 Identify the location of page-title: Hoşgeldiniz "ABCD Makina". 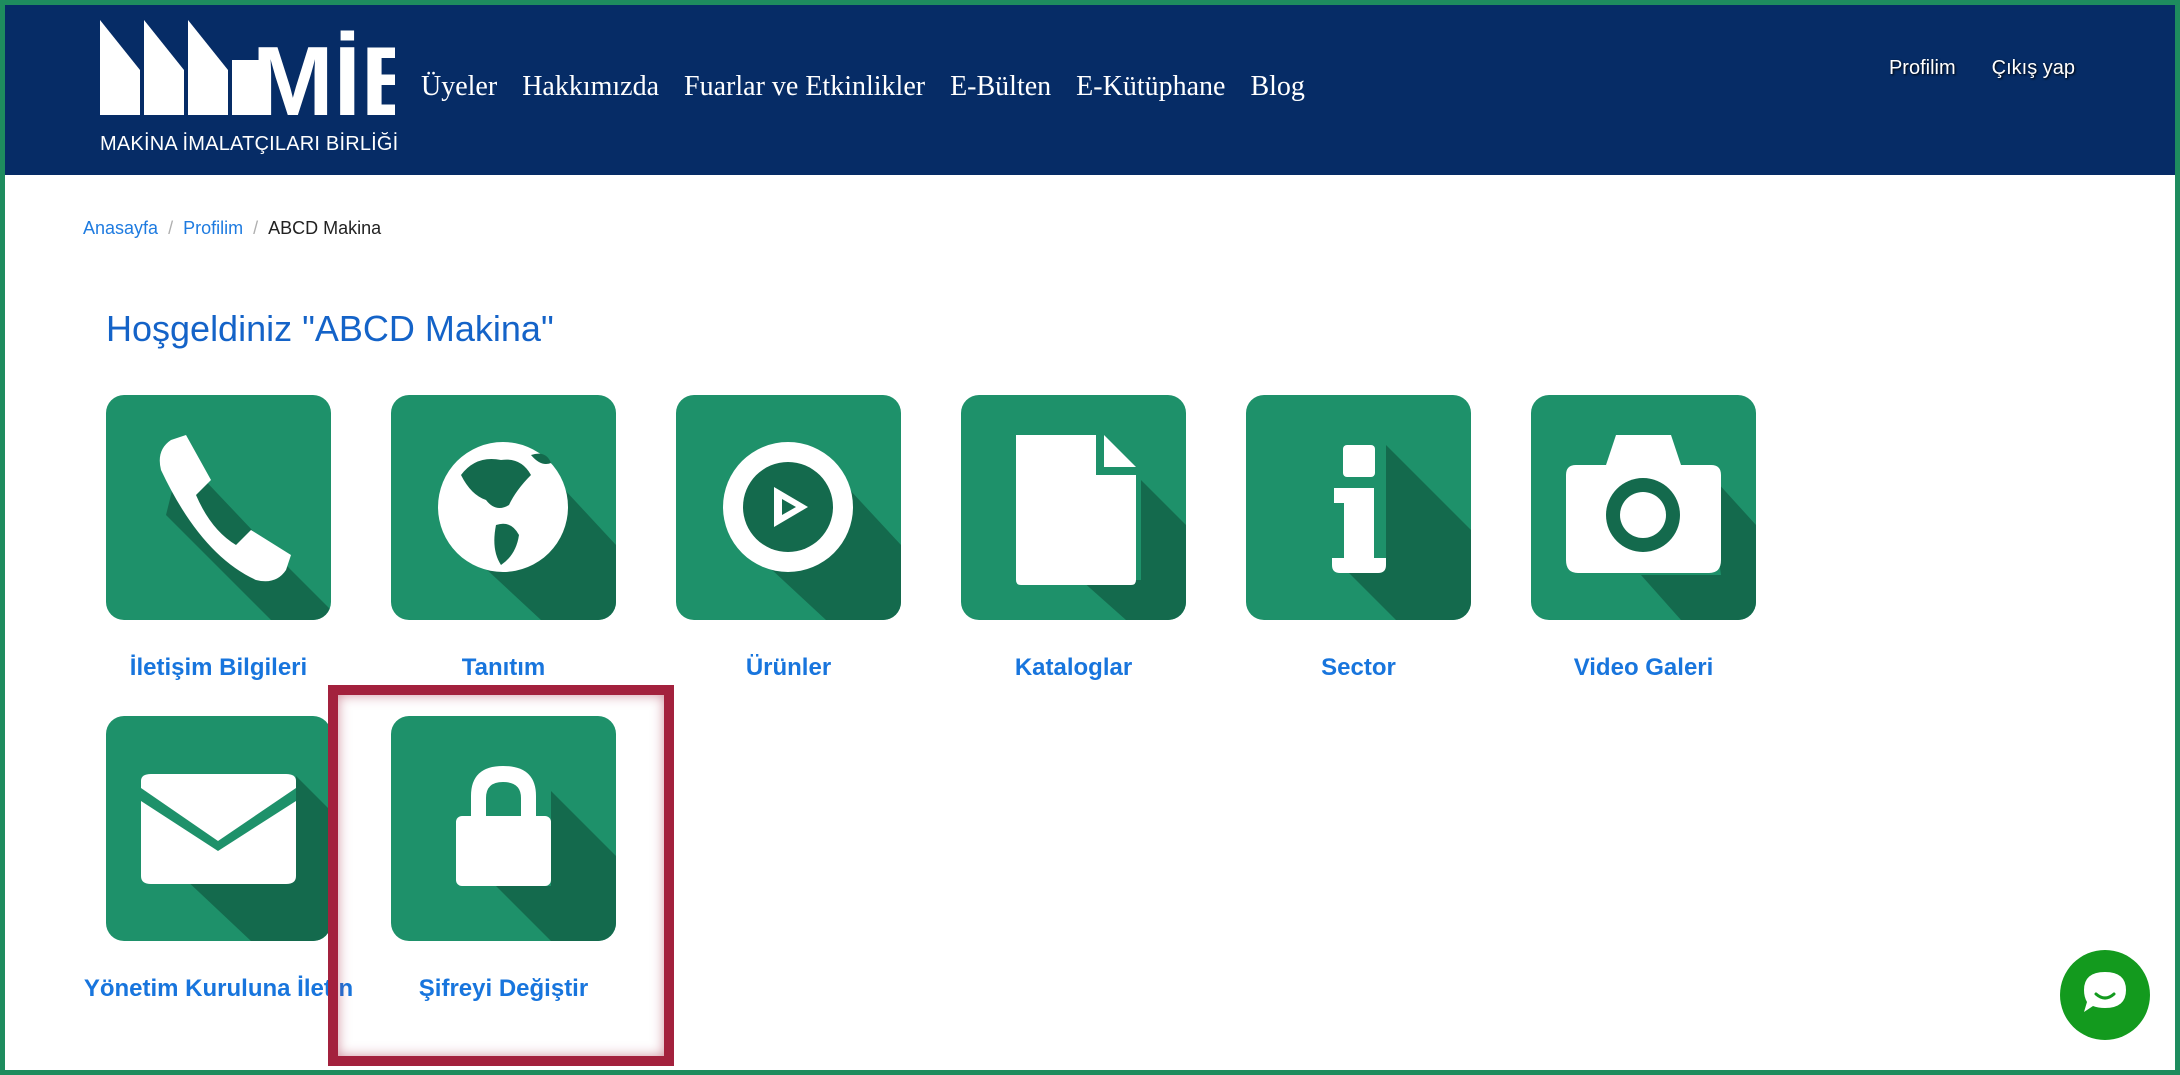
(330, 328).